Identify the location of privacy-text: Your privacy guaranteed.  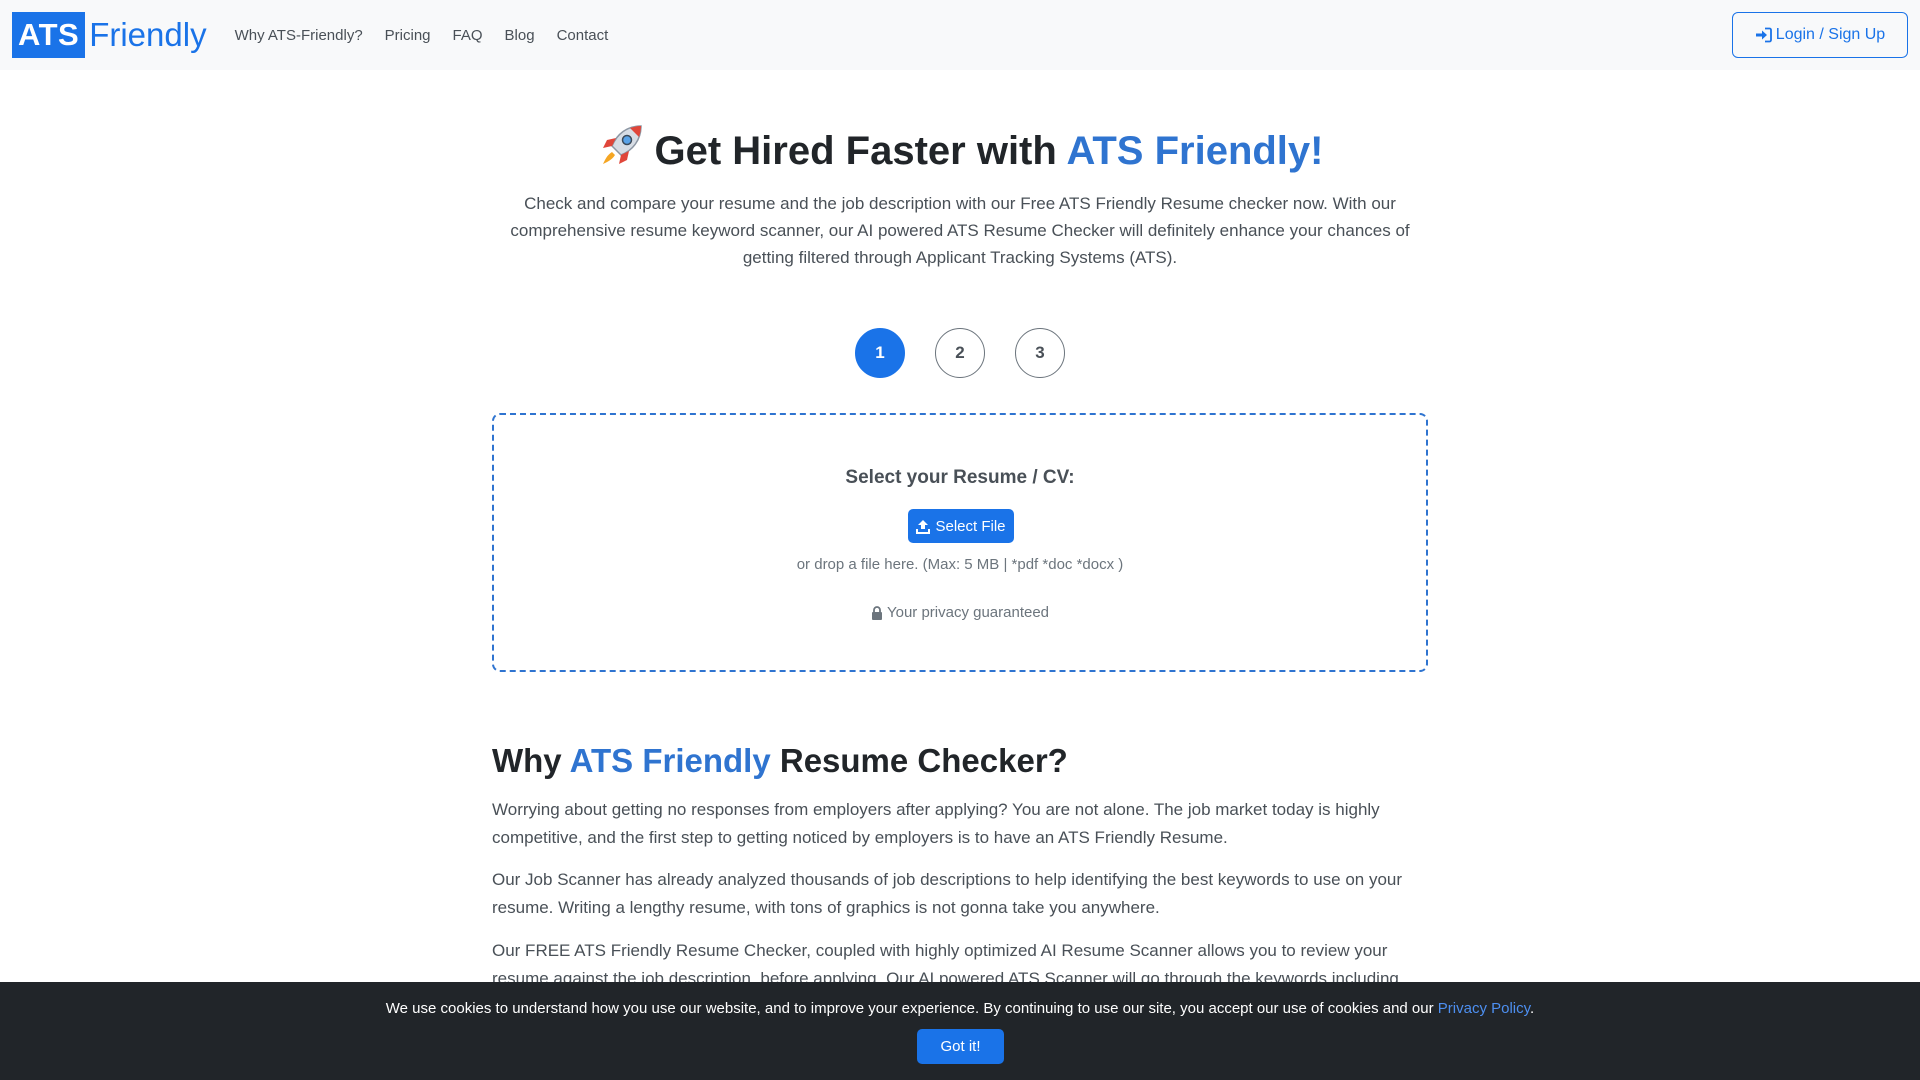
(968, 612).